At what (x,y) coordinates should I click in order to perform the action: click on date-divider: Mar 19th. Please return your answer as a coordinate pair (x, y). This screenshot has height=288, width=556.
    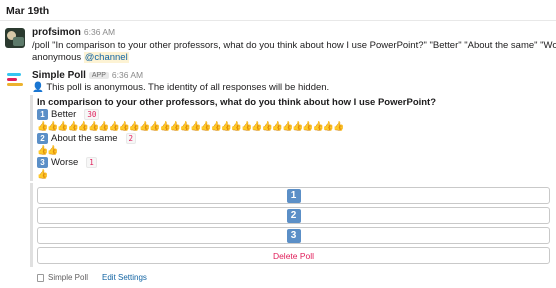
    Looking at the image, I should click on (278, 10).